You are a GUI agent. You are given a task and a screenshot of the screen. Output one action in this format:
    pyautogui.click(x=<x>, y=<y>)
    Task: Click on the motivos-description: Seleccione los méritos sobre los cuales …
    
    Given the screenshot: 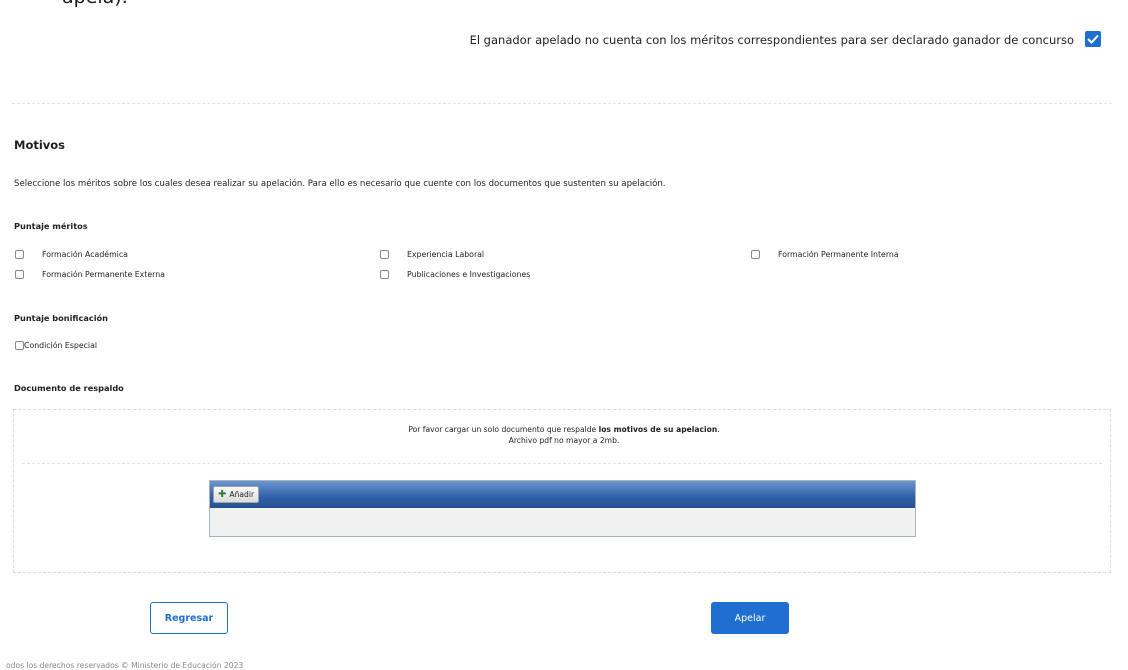 What is the action you would take?
    pyautogui.click(x=340, y=184)
    